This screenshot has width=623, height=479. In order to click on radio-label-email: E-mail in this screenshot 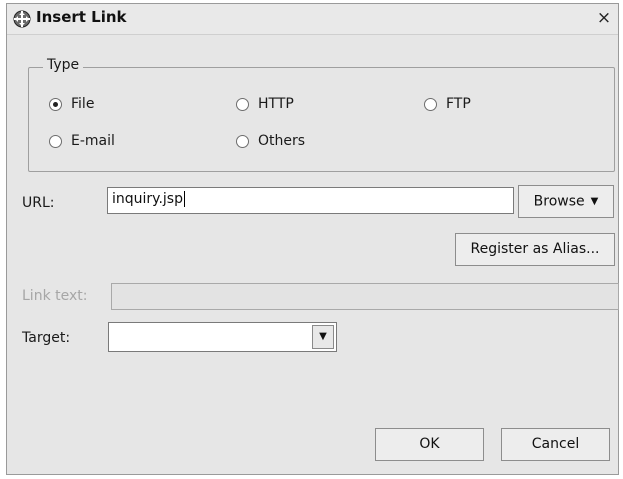, I will do `click(93, 141)`.